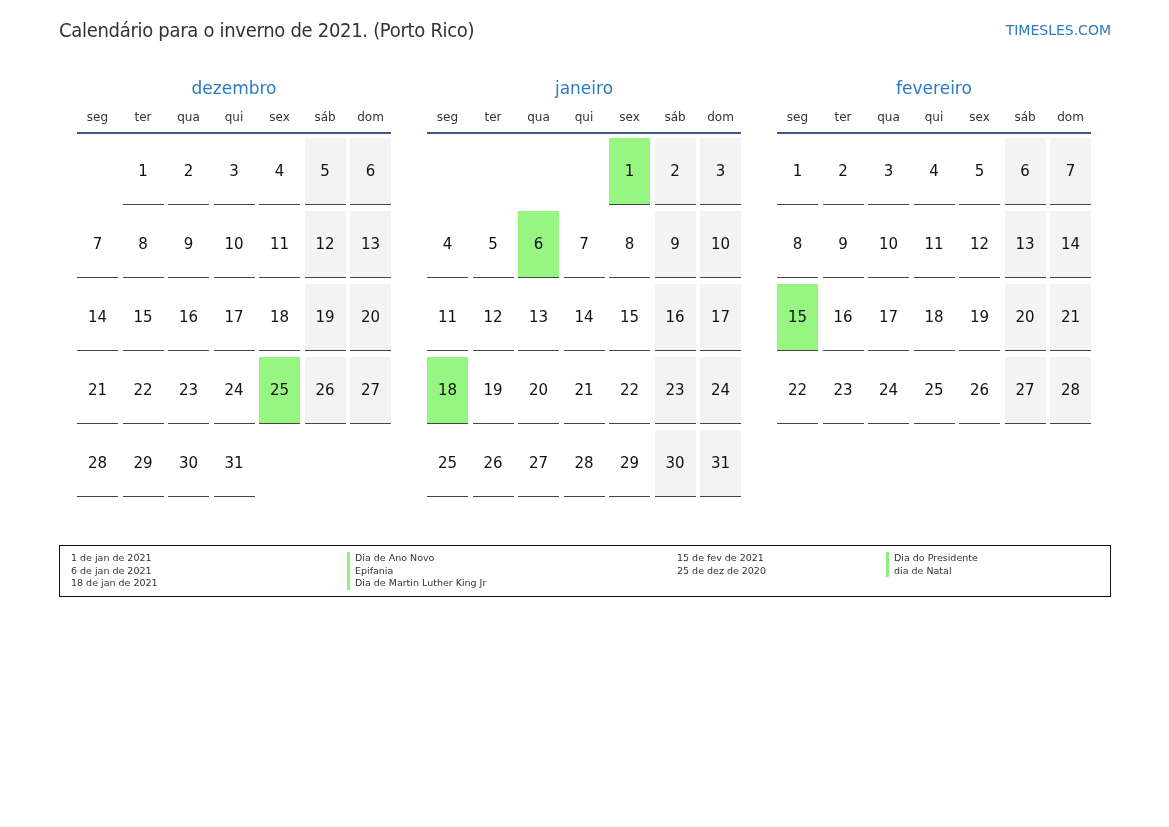 This screenshot has width=1169, height=827. I want to click on day-cell: 3, so click(234, 171).